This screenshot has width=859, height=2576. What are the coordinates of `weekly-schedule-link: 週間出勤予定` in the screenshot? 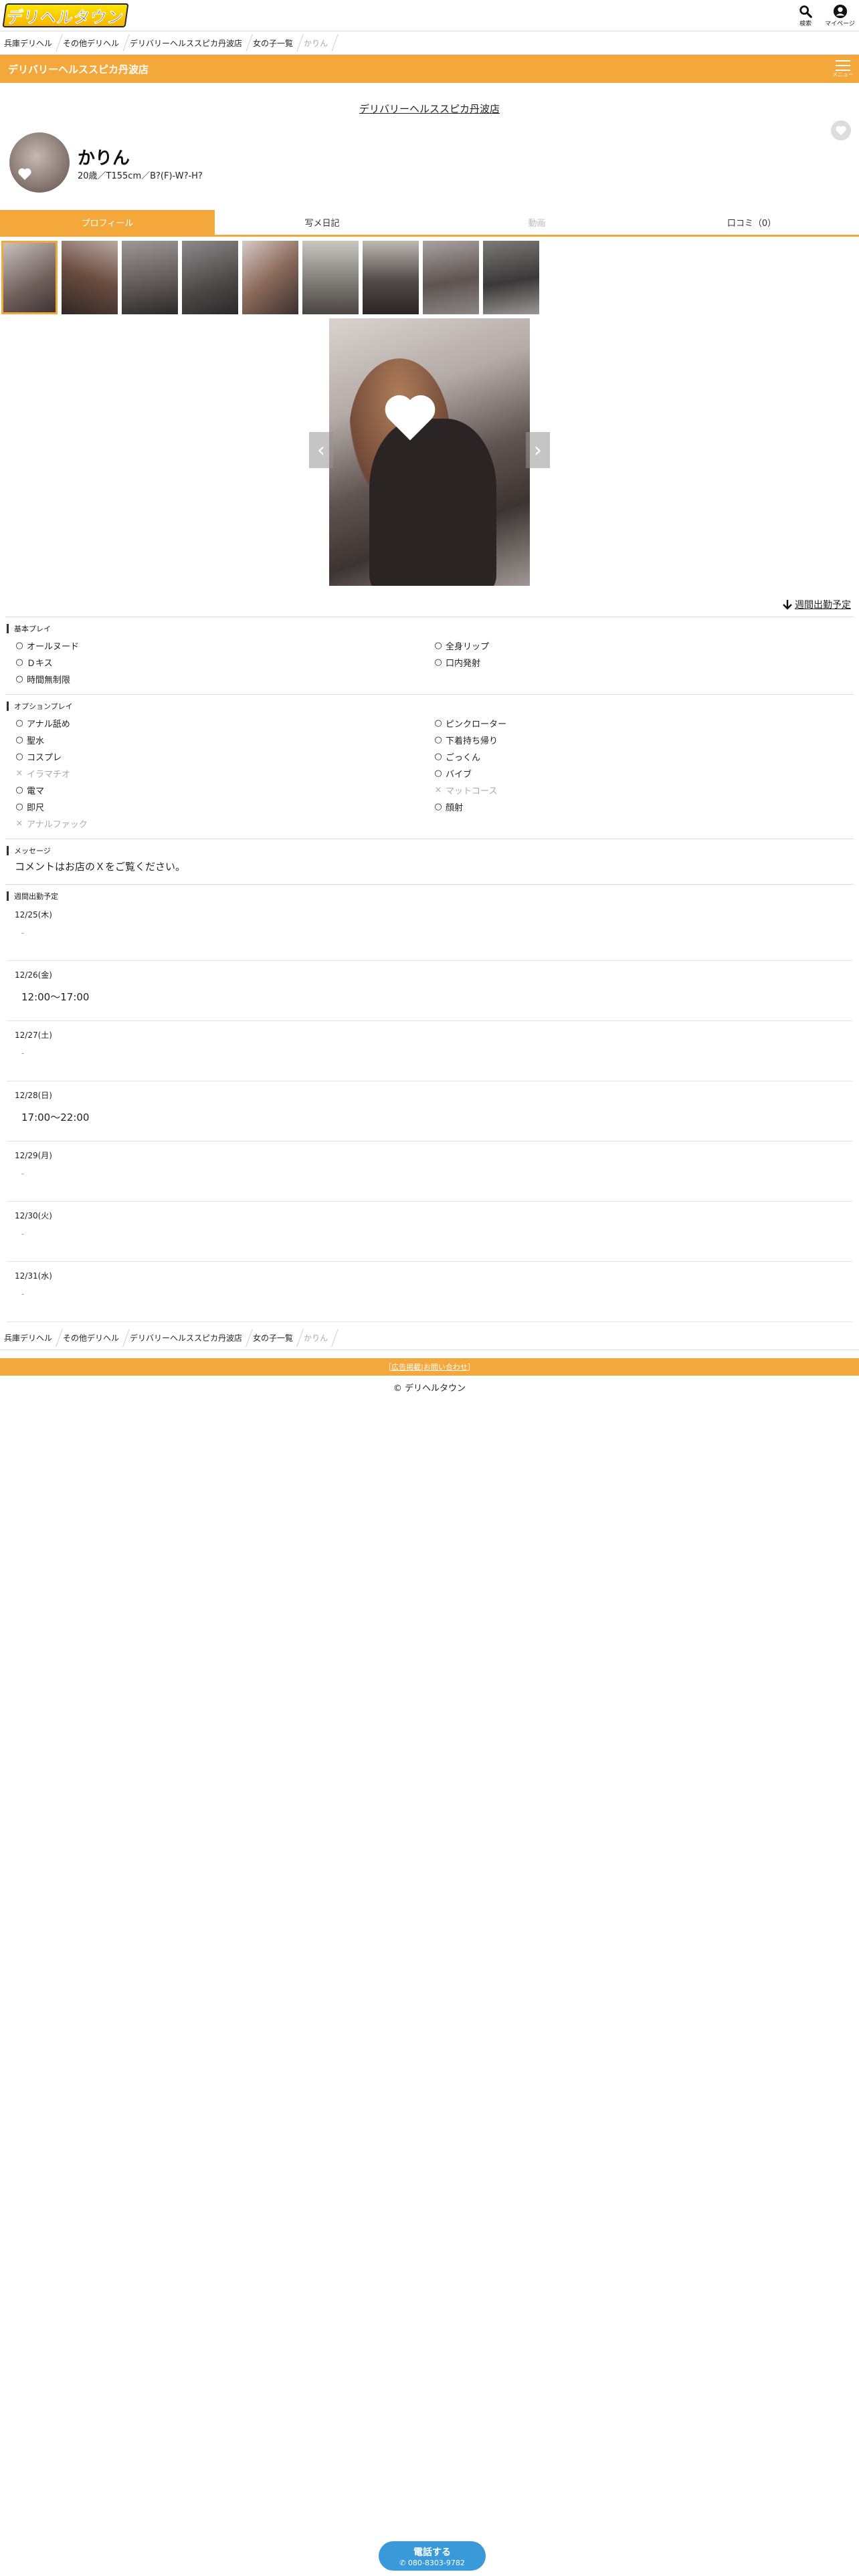 It's located at (817, 604).